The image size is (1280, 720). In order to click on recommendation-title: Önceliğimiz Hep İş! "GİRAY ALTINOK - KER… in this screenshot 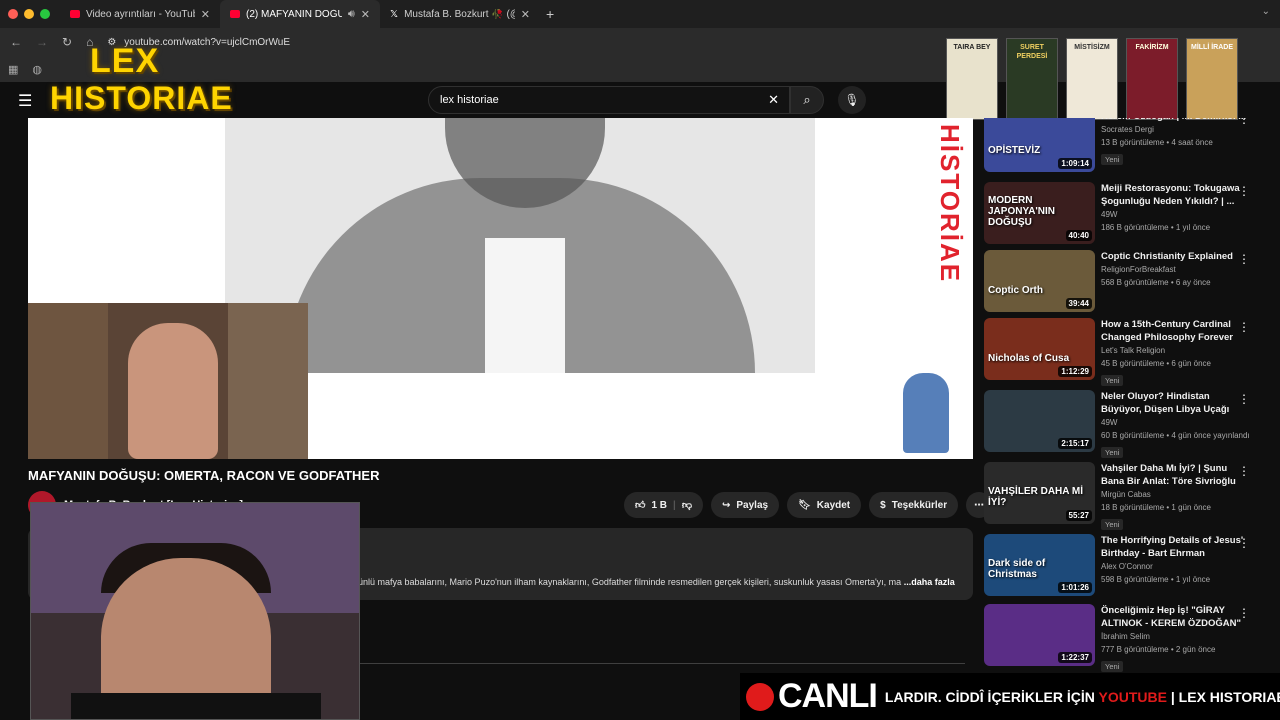, I will do `click(1176, 617)`.